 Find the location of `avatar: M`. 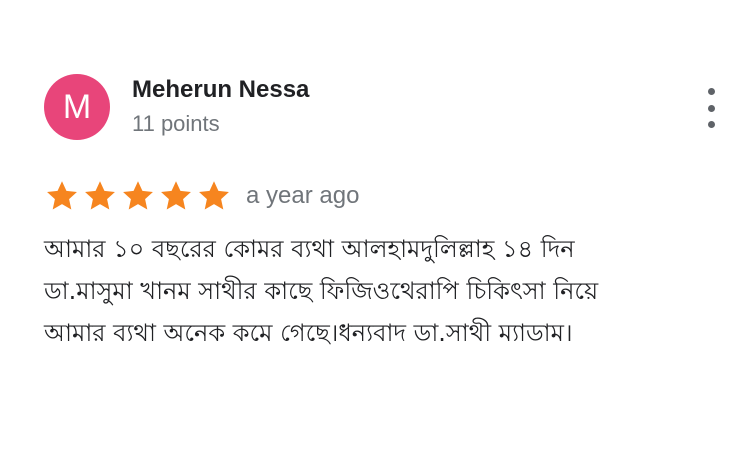

avatar: M is located at coordinates (77, 107).